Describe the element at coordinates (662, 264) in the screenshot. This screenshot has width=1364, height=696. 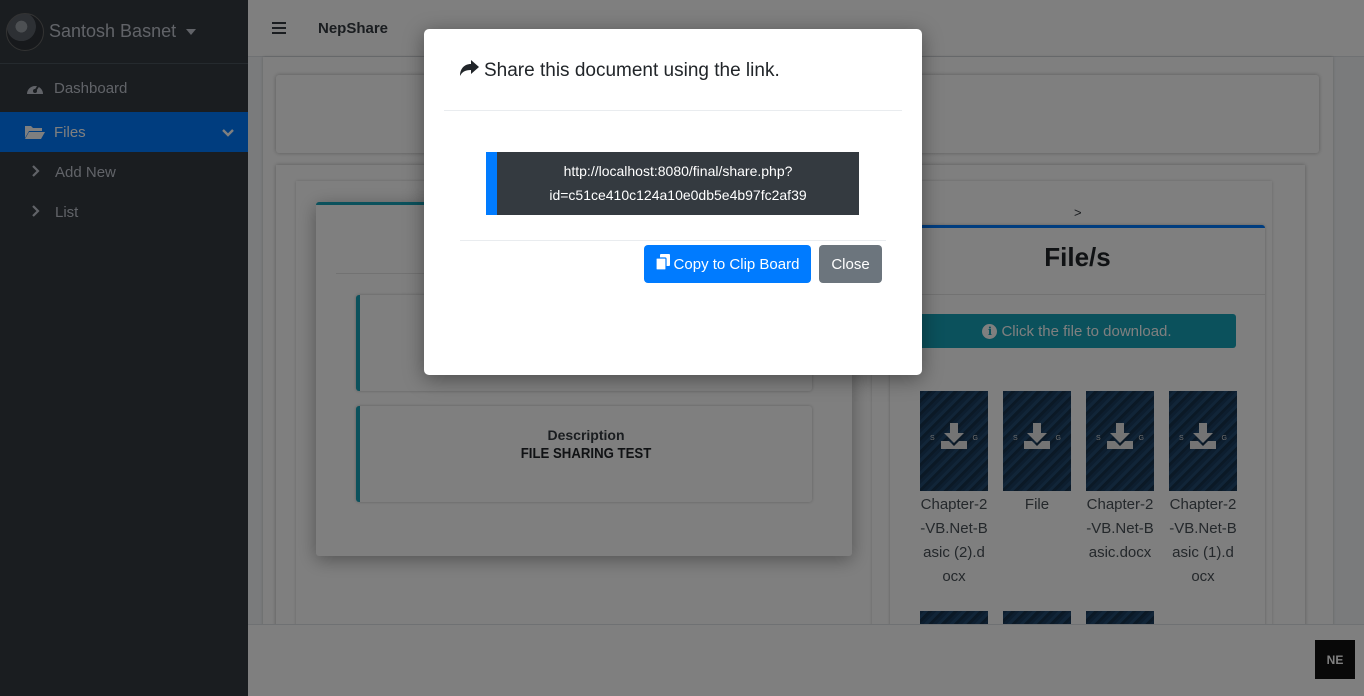
I see `copy-icon` at that location.